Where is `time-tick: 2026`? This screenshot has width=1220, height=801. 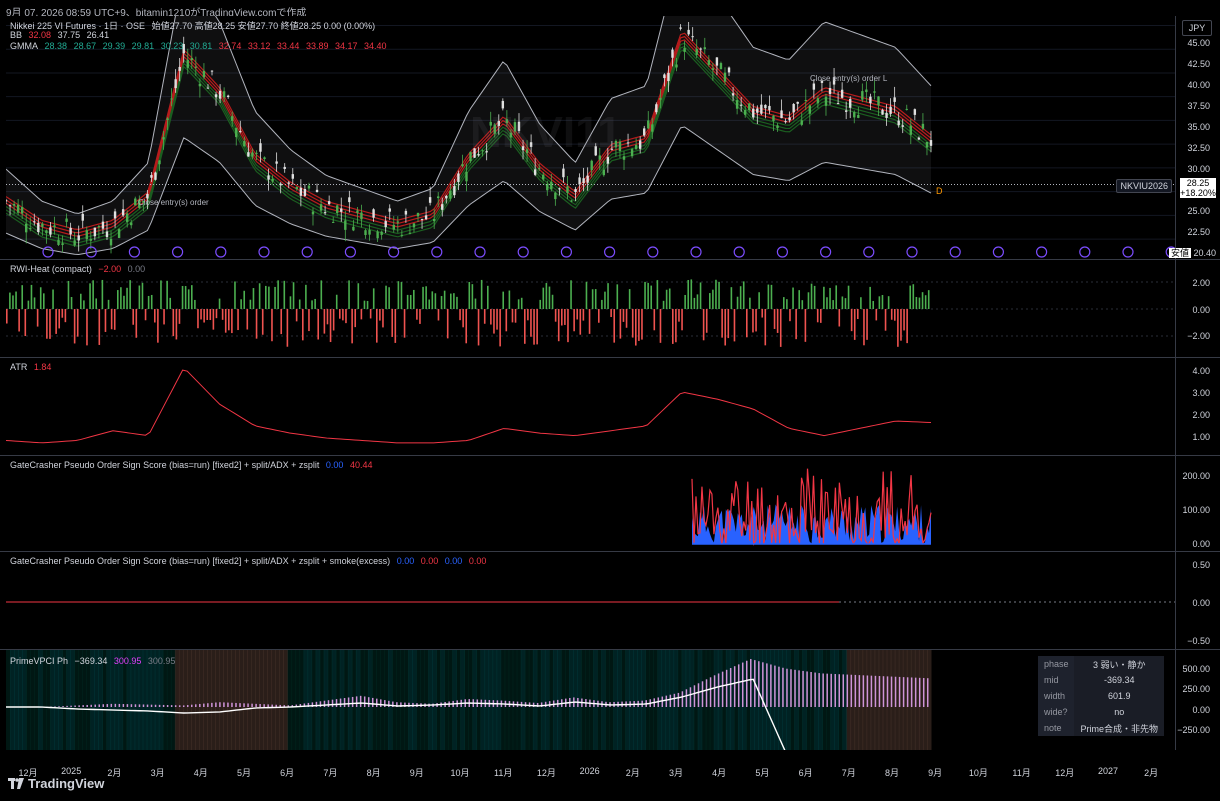
time-tick: 2026 is located at coordinates (589, 771).